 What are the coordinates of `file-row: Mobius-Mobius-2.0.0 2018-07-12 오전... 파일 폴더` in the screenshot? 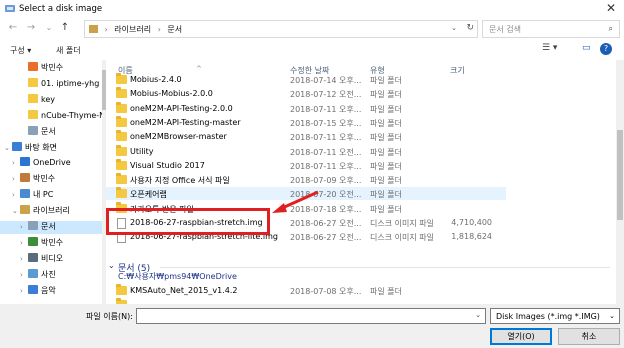 It's located at (306, 93).